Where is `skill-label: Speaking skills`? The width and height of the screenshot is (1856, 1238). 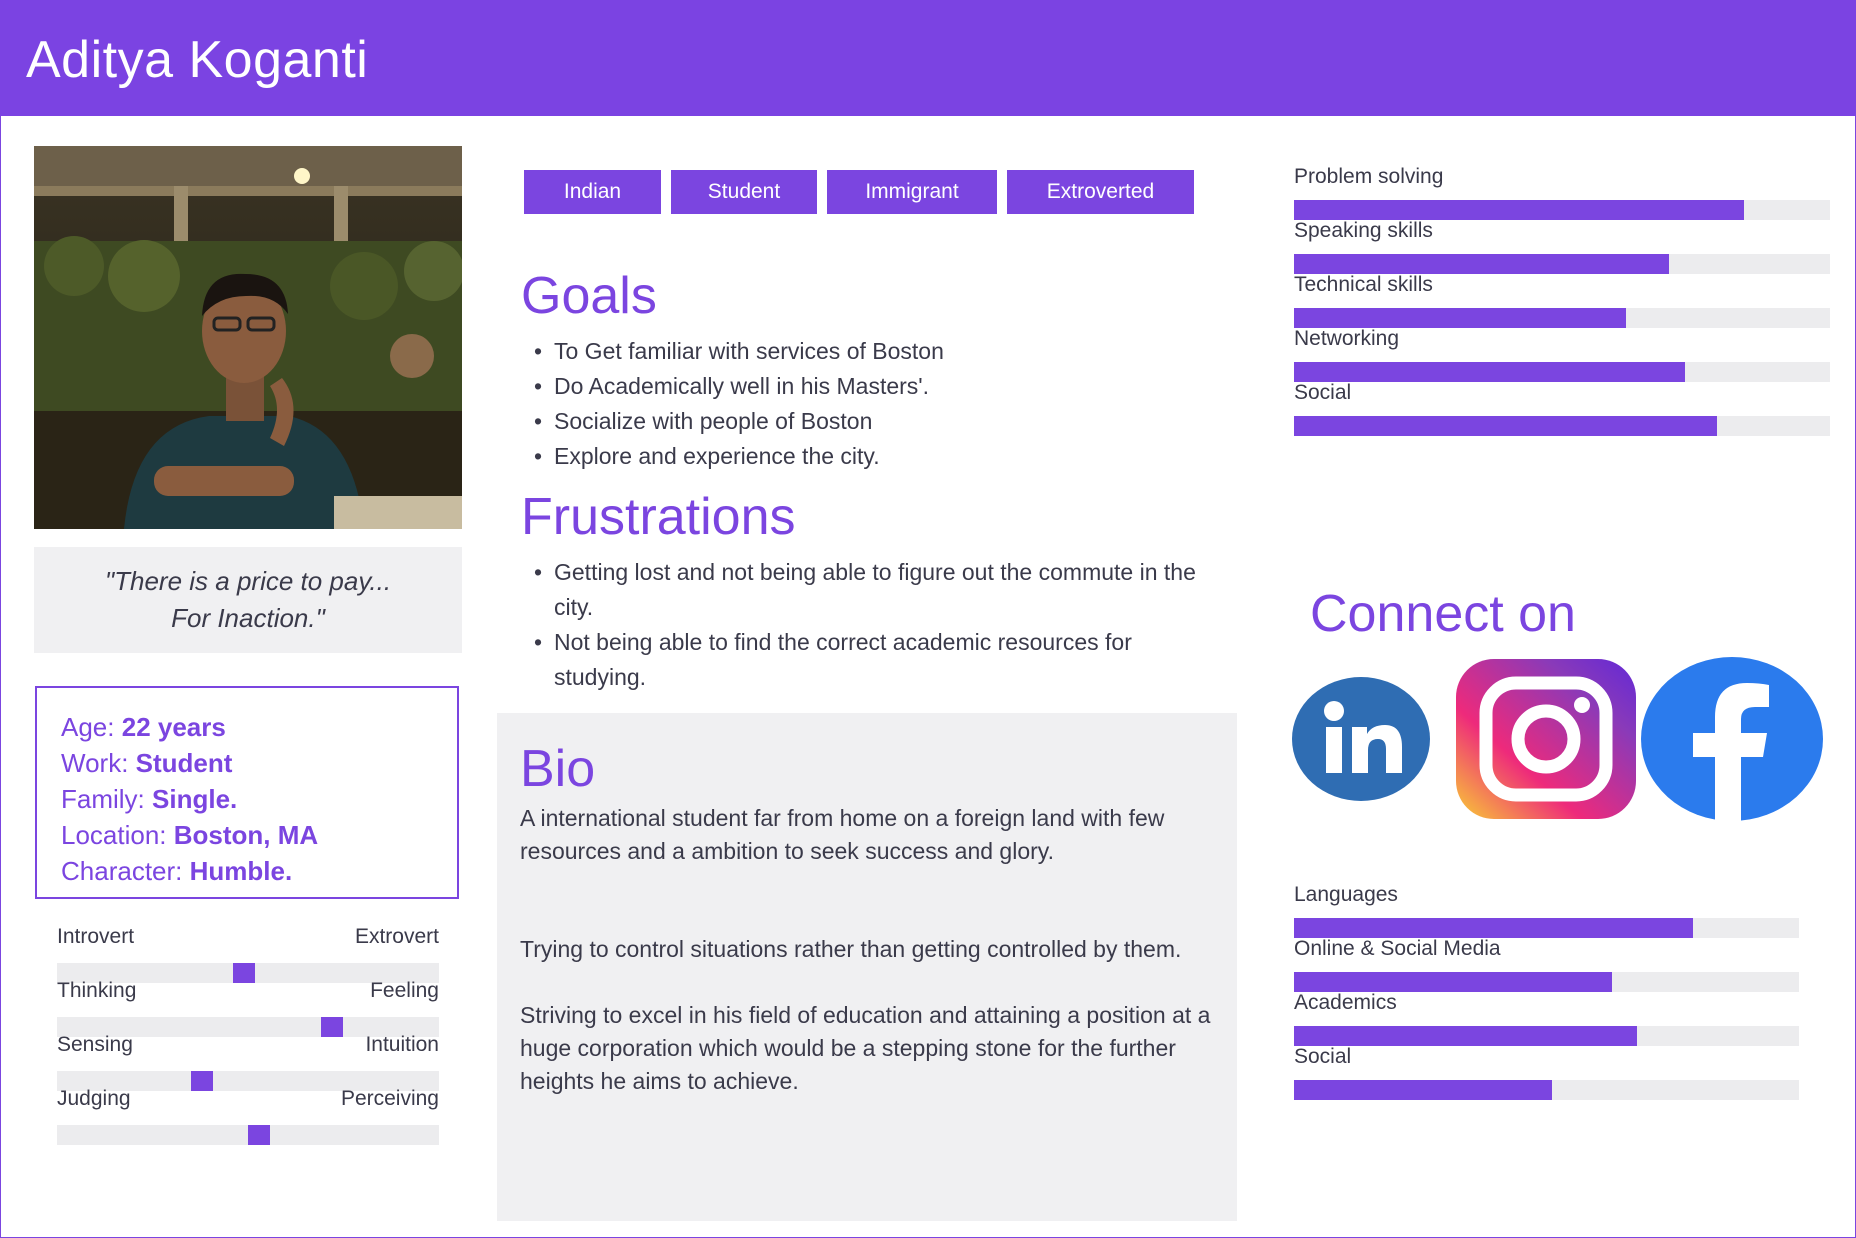 skill-label: Speaking skills is located at coordinates (1363, 230).